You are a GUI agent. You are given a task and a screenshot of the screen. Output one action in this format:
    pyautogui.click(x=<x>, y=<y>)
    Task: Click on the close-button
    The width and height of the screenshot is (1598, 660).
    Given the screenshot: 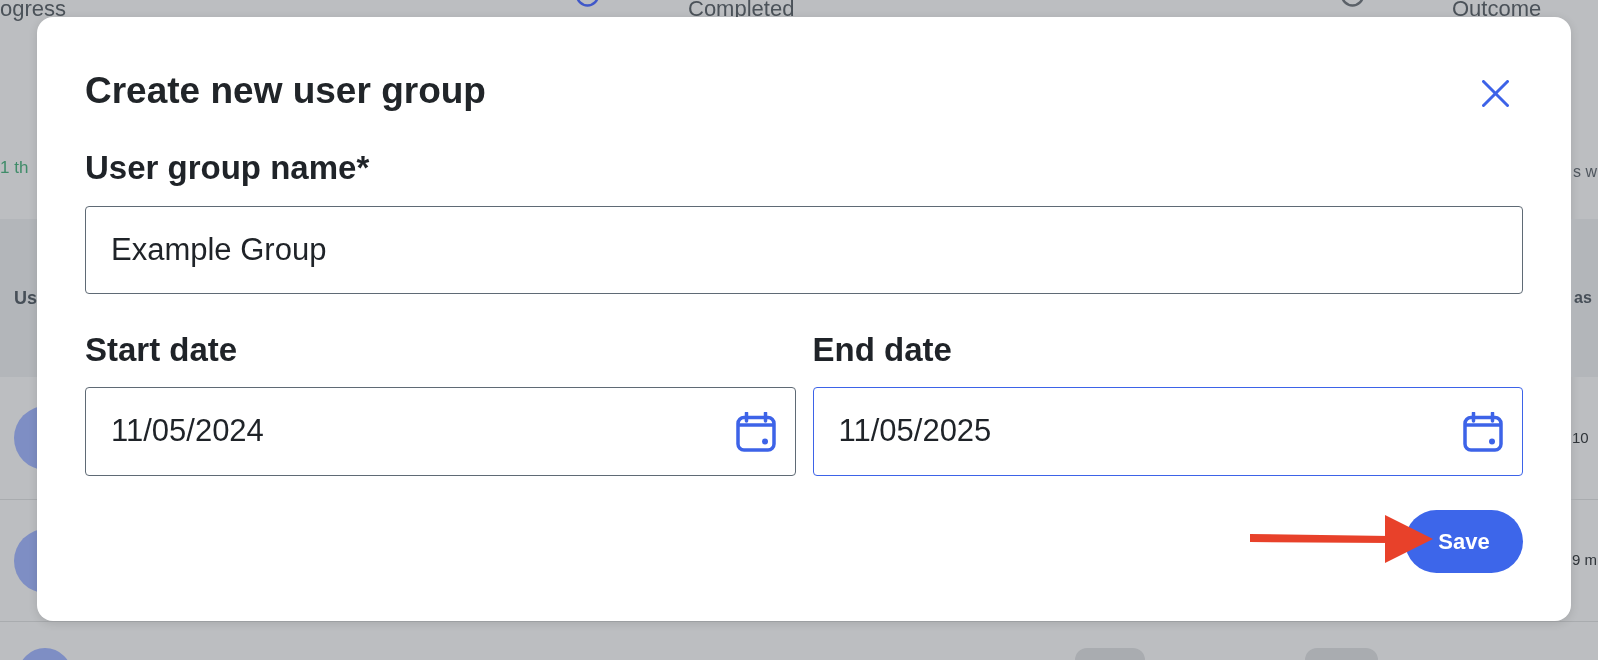 What is the action you would take?
    pyautogui.click(x=1495, y=93)
    